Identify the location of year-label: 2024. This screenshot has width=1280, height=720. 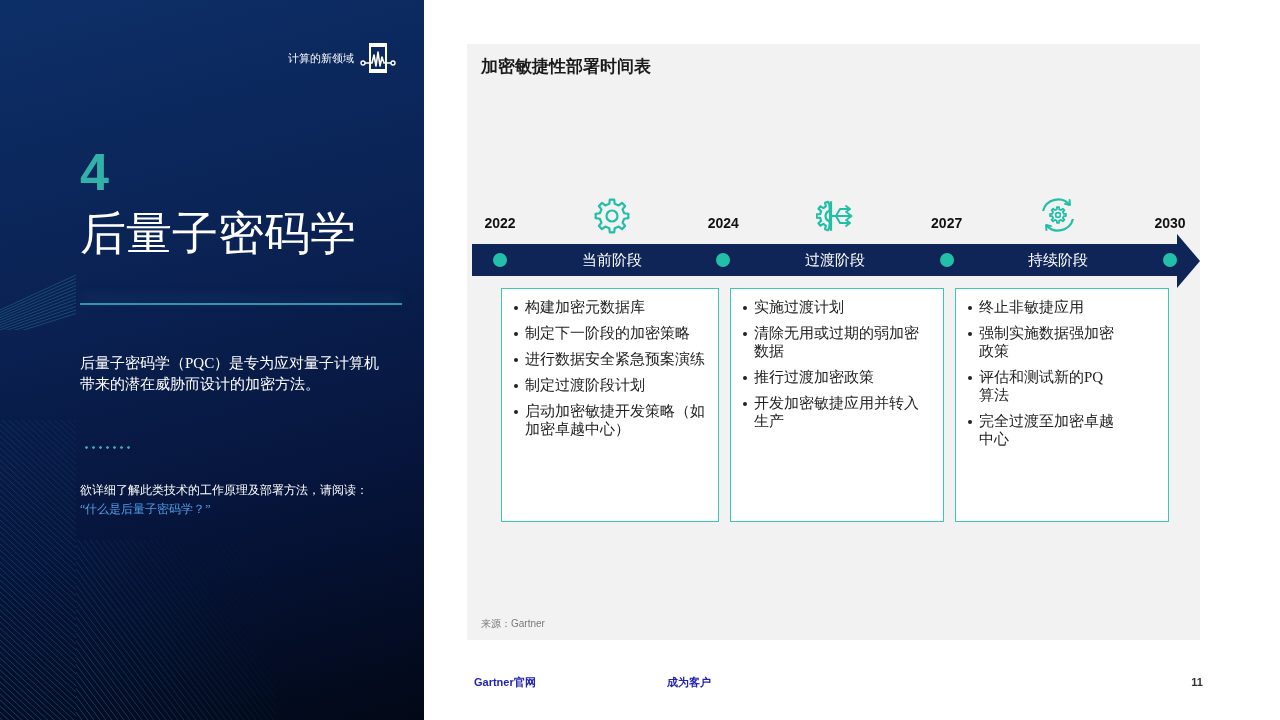
(723, 223).